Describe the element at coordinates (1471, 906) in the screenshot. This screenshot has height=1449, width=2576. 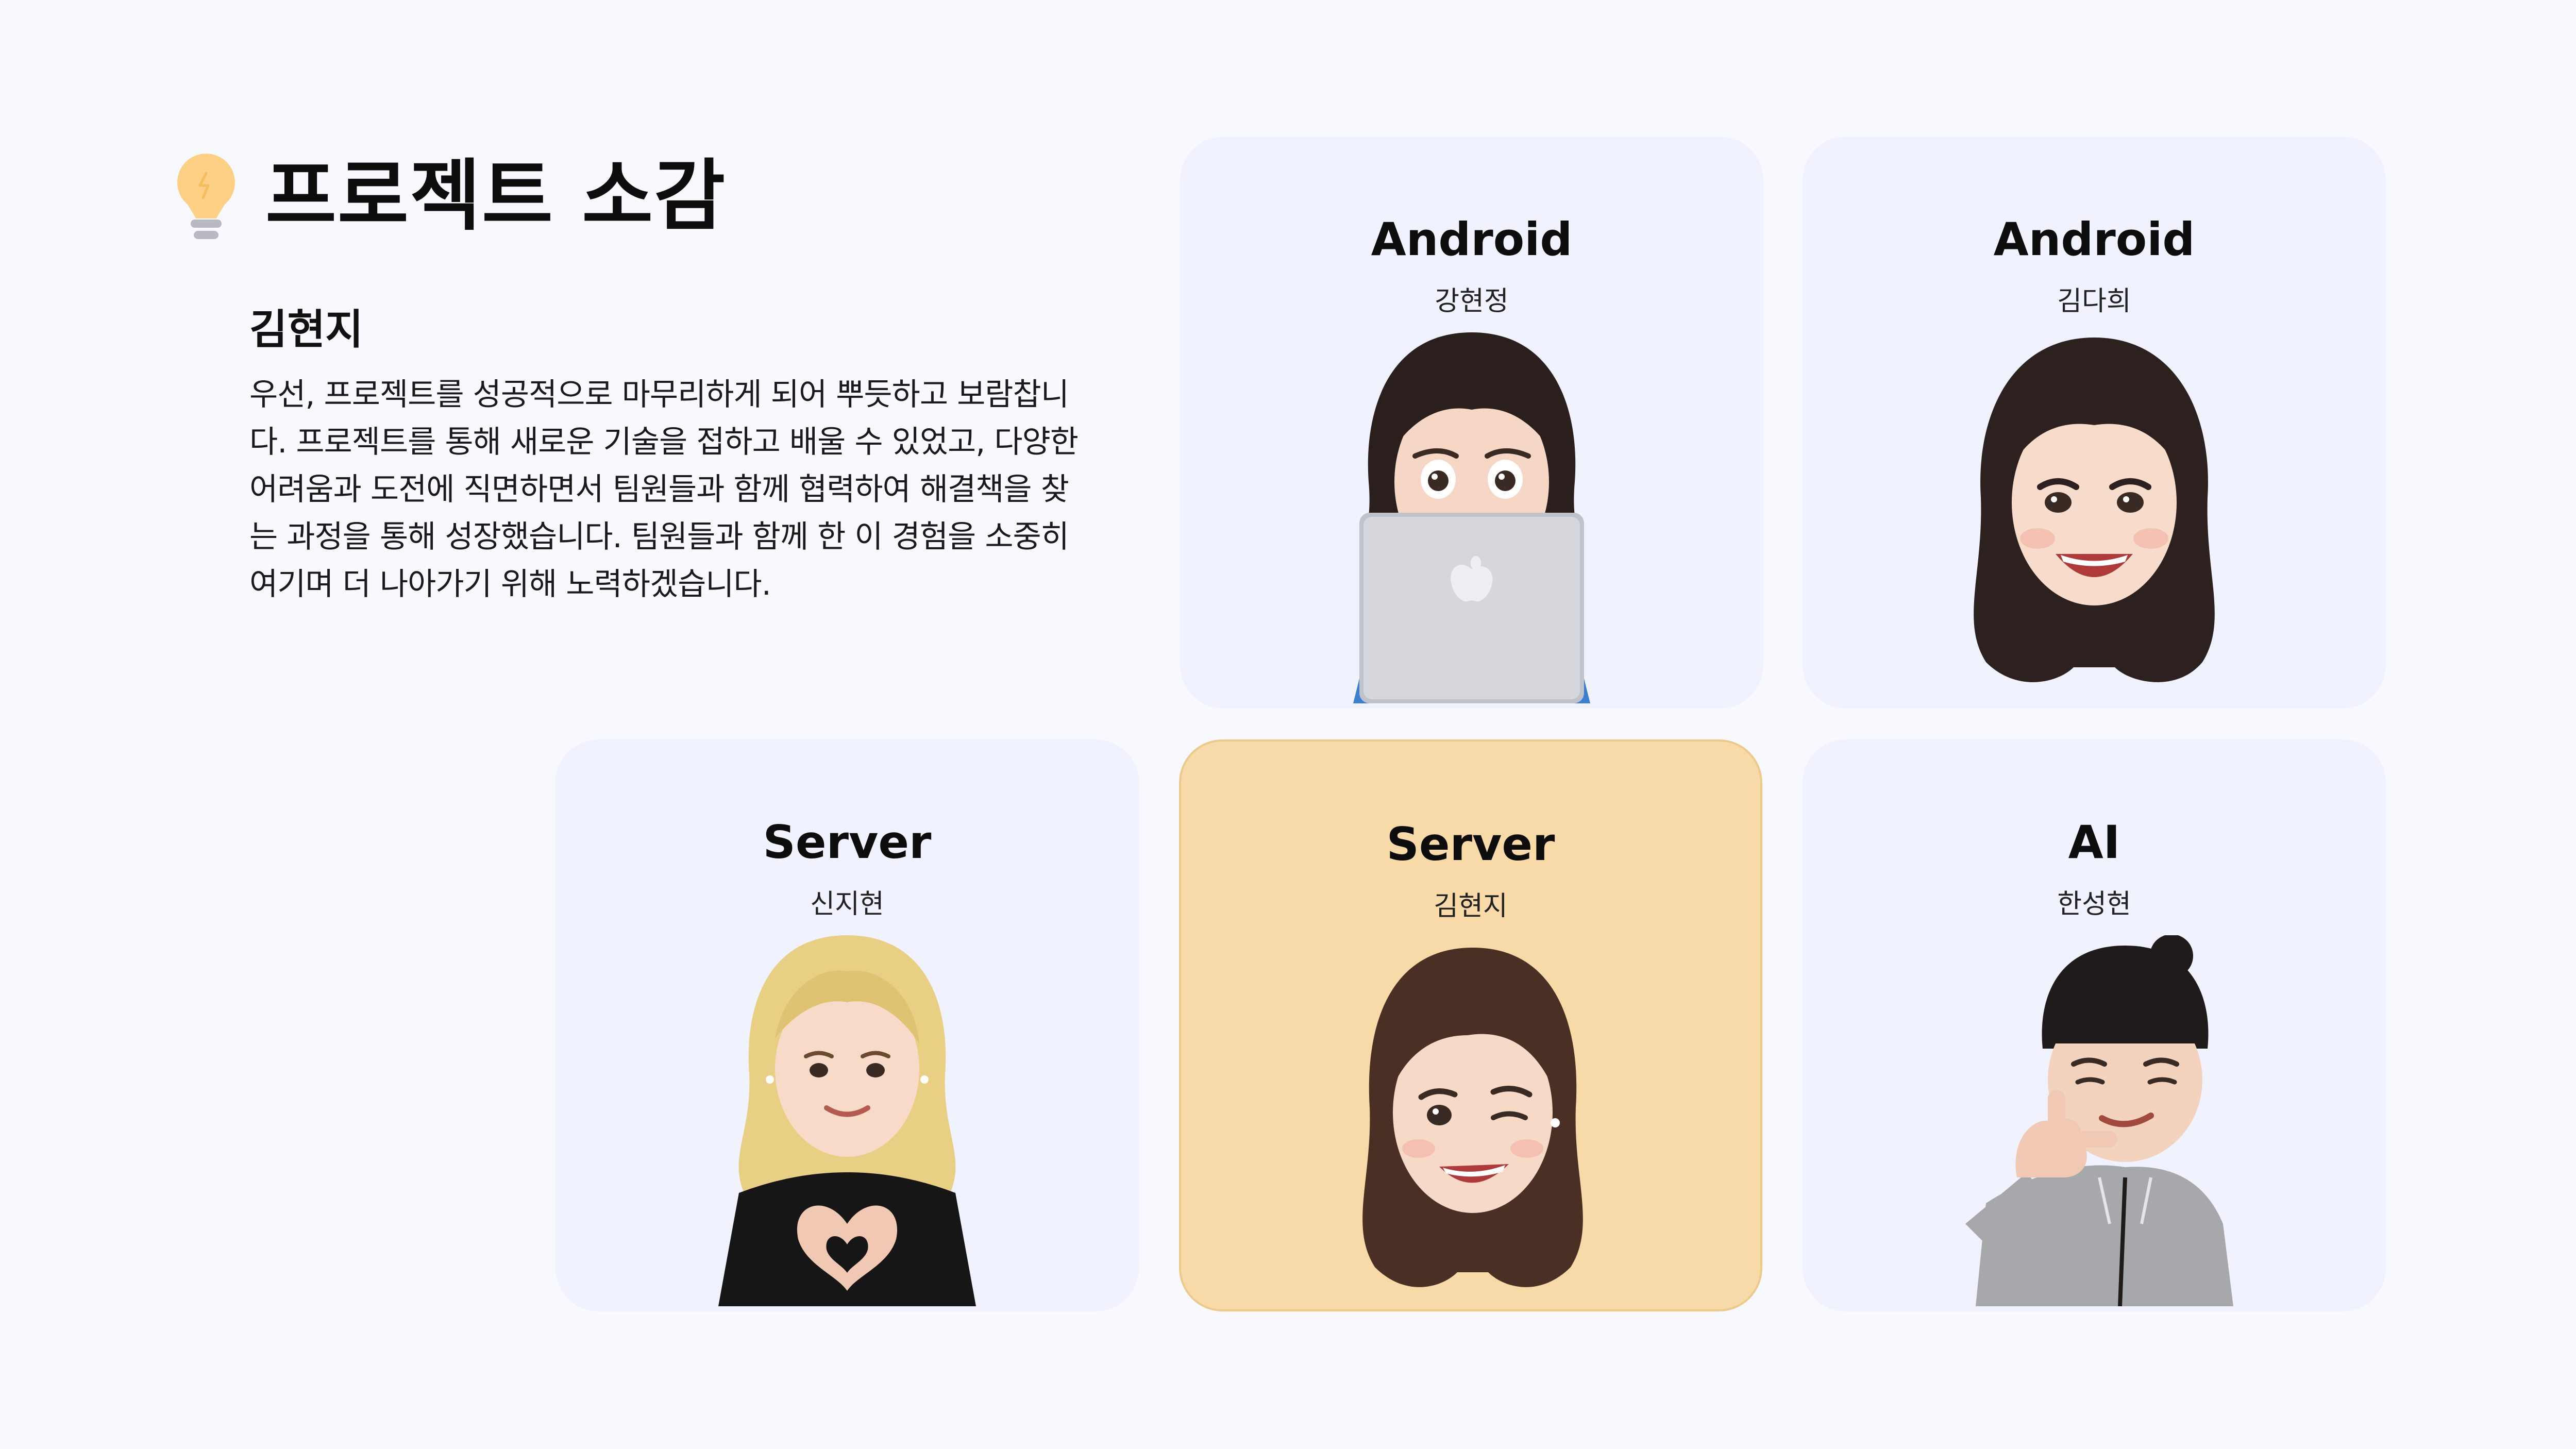
I see `member-name: 김현지` at that location.